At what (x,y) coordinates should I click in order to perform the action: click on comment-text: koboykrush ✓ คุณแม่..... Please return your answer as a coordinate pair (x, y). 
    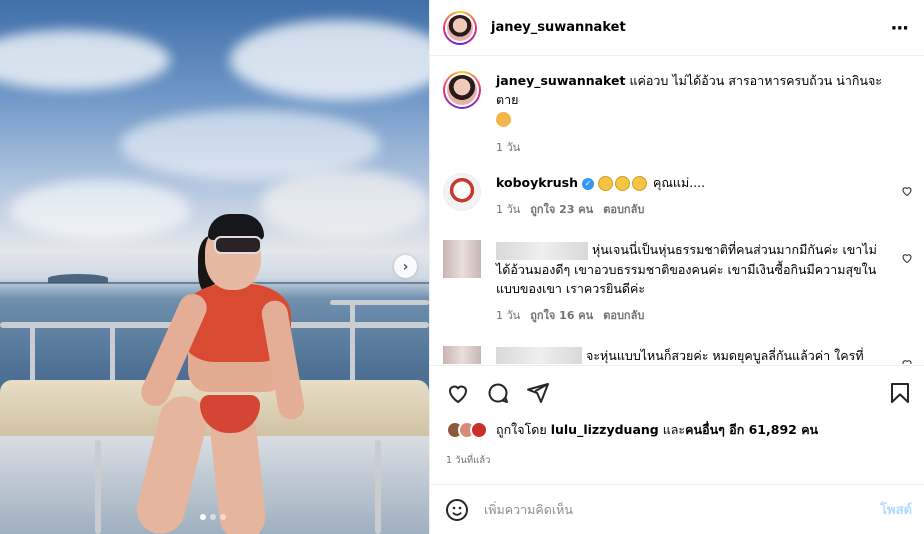
    Looking at the image, I should click on (690, 182).